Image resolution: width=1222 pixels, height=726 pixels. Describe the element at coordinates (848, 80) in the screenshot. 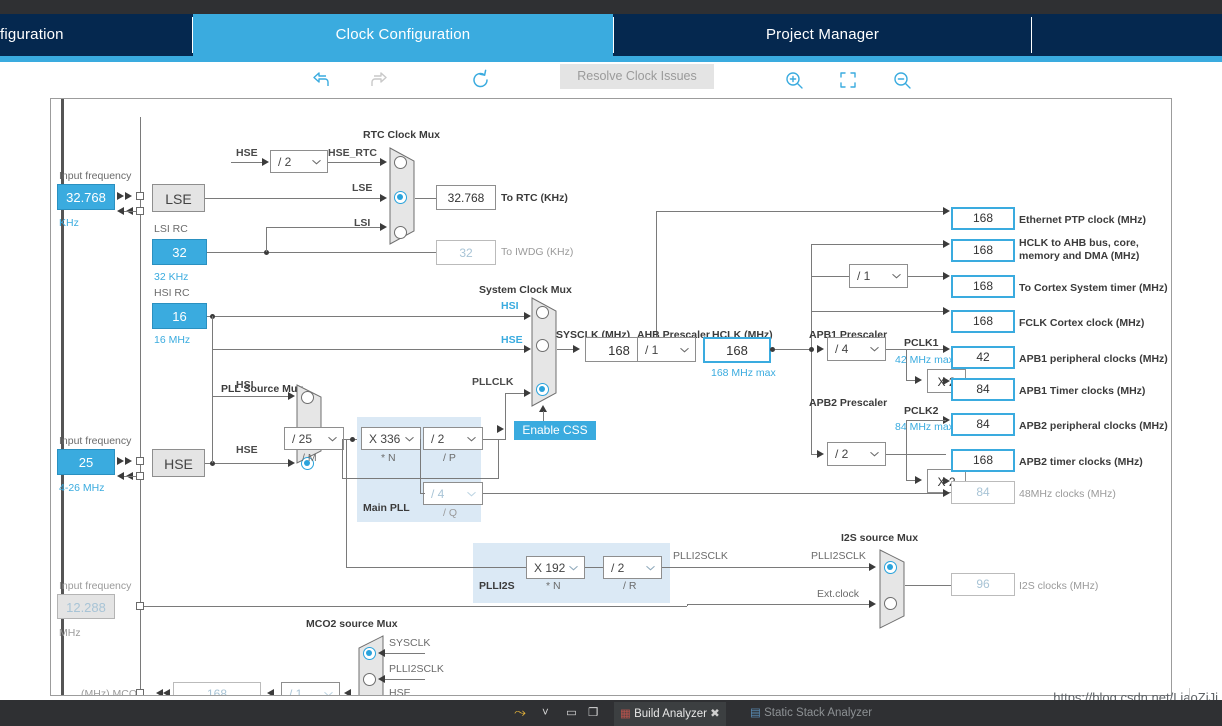

I see `fit-to-screen-icon` at that location.